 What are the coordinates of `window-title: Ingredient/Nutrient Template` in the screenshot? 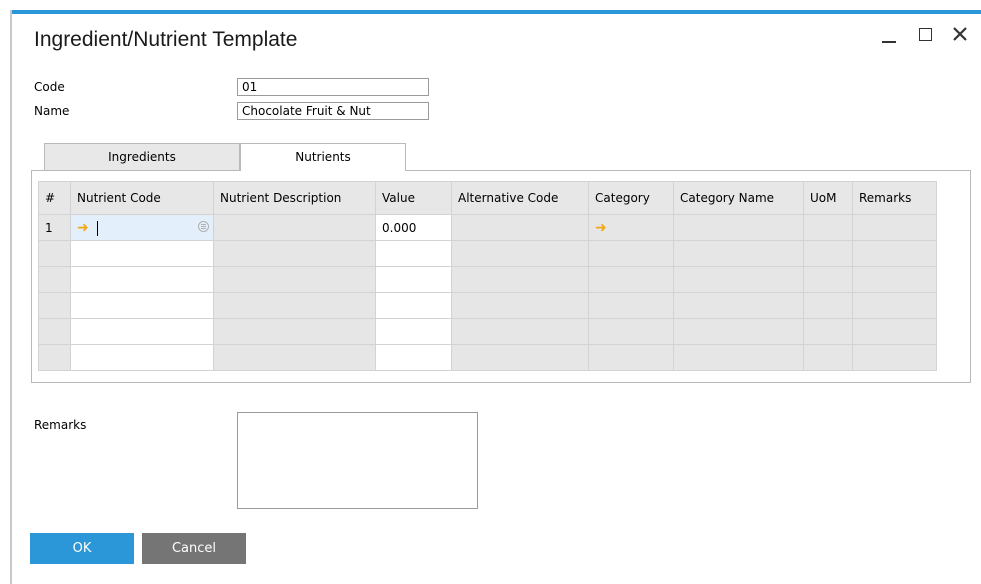 It's located at (166, 39).